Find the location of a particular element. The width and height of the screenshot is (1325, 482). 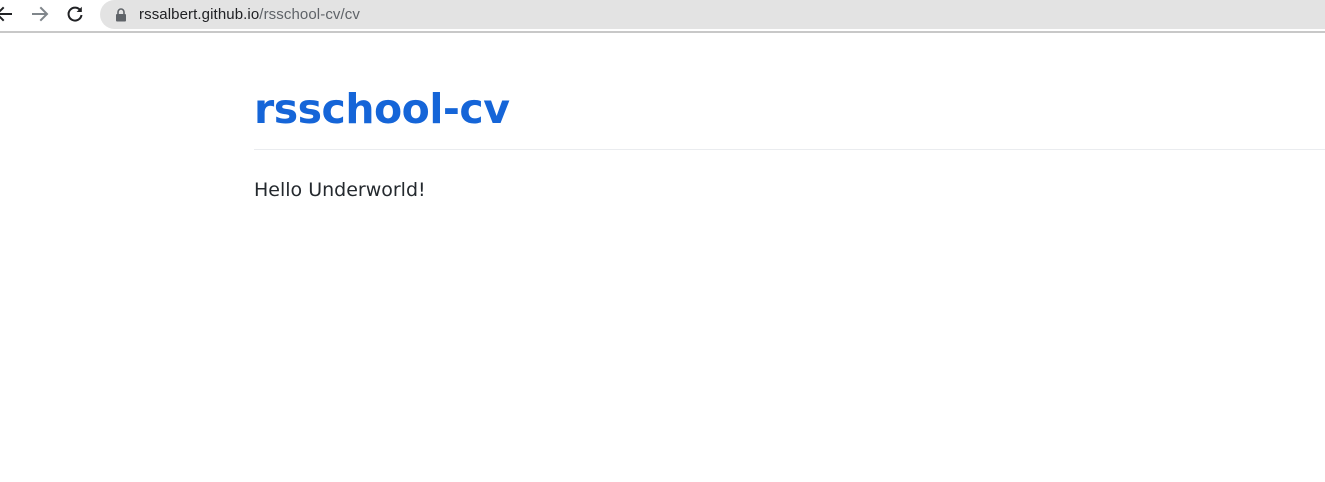

lock-icon is located at coordinates (121, 14).